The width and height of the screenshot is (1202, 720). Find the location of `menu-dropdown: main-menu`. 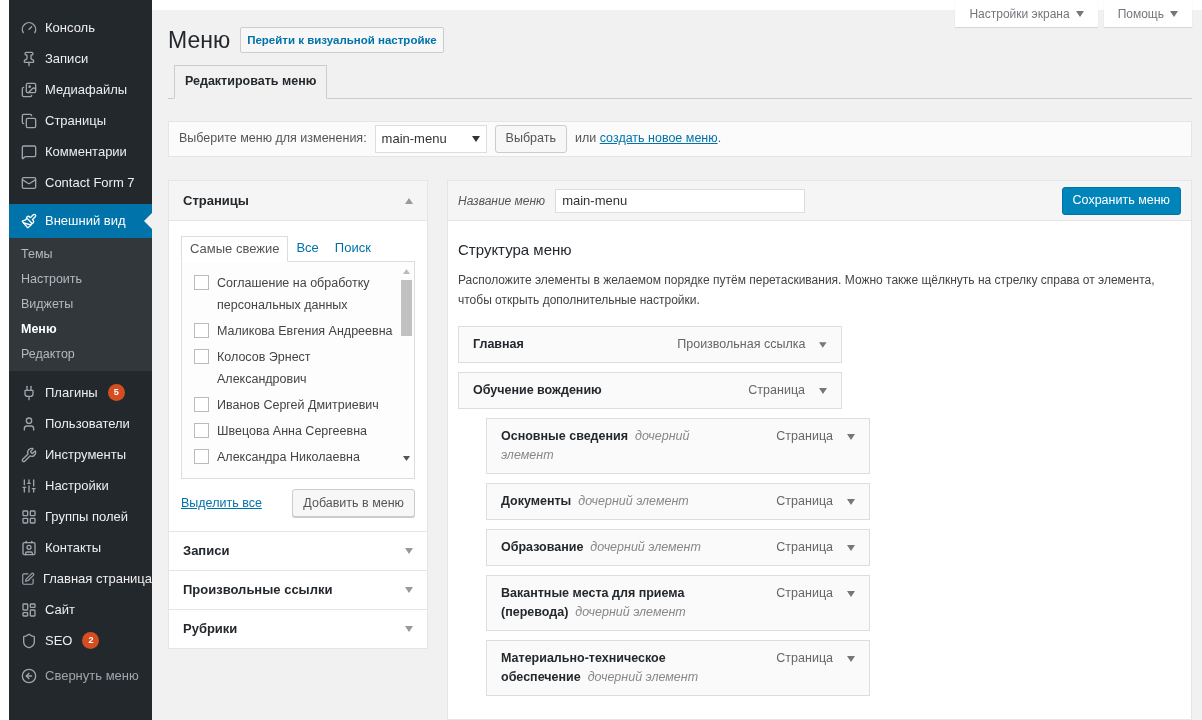

menu-dropdown: main-menu is located at coordinates (430, 138).